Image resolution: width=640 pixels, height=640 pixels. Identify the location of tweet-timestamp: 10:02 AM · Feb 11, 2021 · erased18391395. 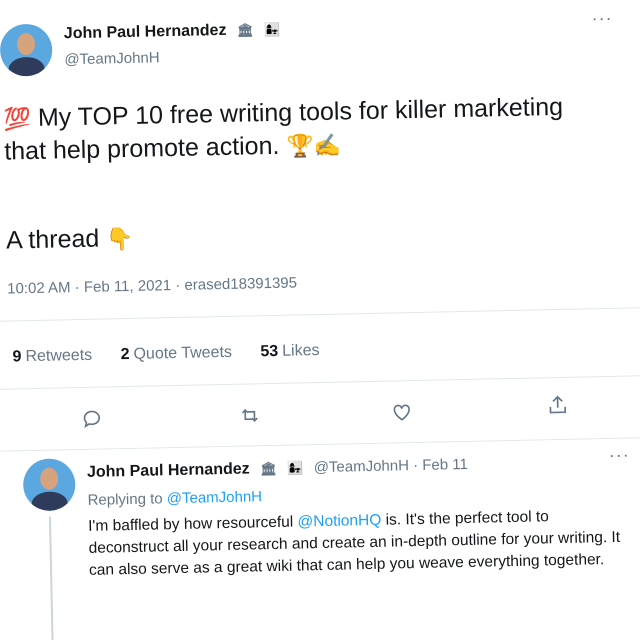
(152, 285).